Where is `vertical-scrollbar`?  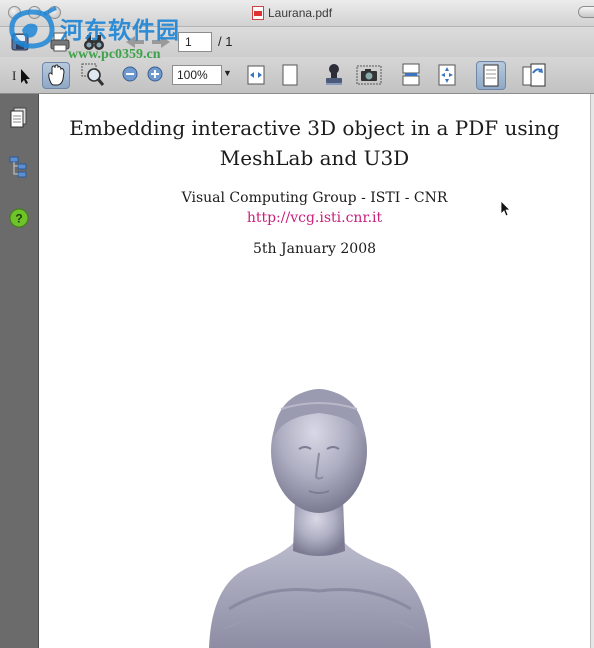 vertical-scrollbar is located at coordinates (592, 371).